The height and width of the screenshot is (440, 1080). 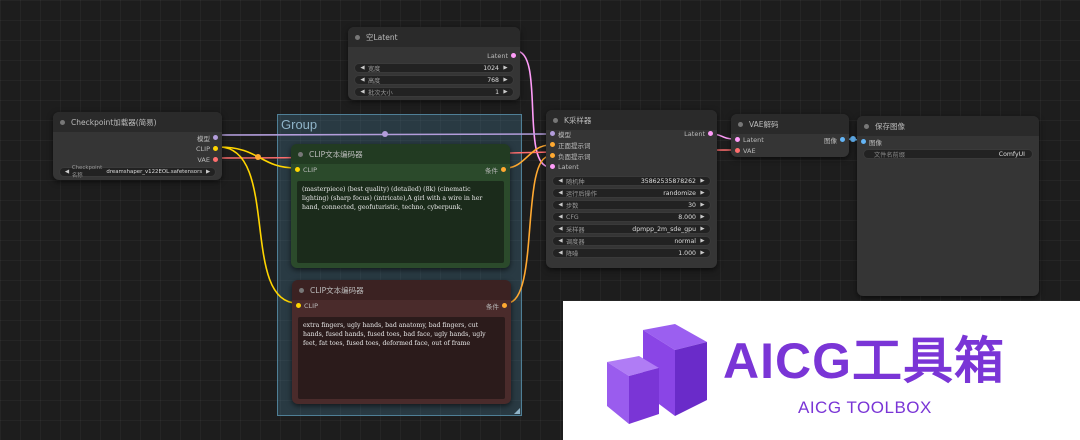 I want to click on image-input-dot-icon, so click(x=863, y=141).